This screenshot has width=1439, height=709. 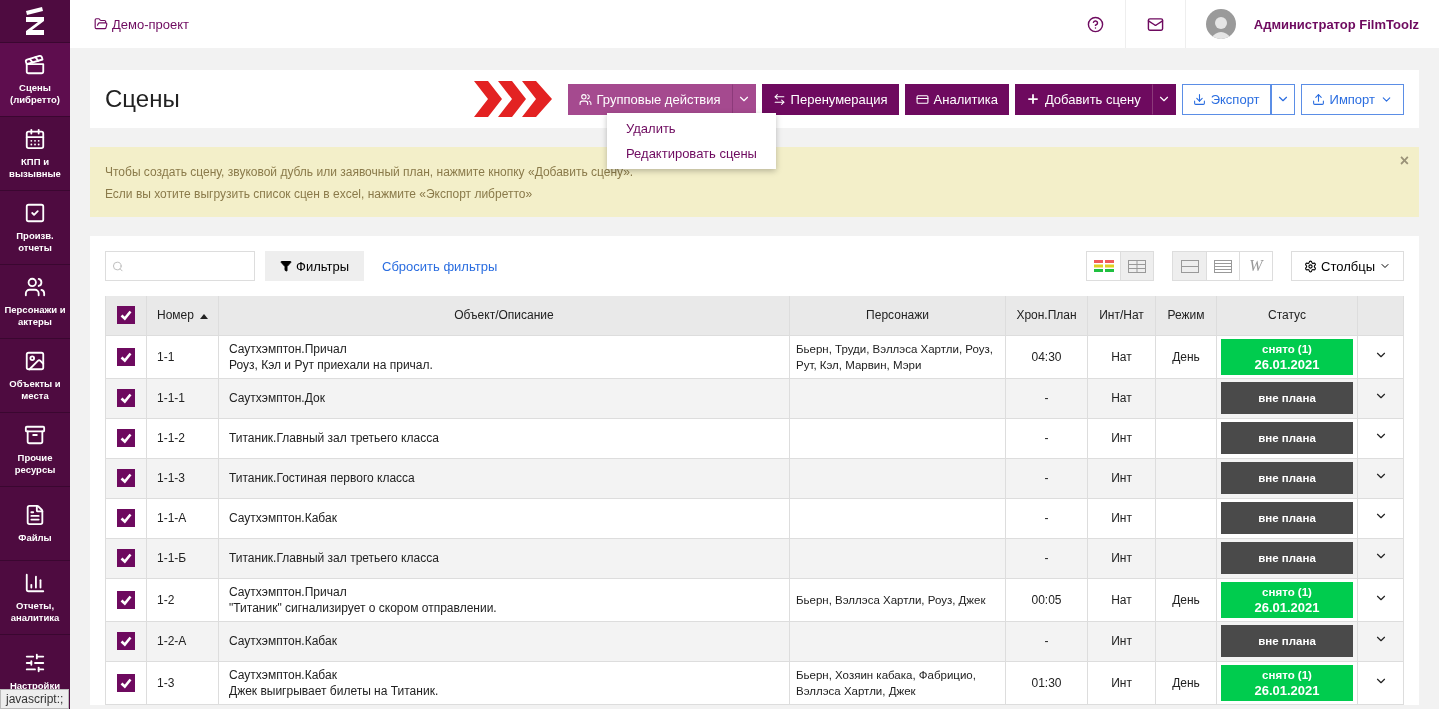 I want to click on scene-number: 1-2, so click(x=166, y=599).